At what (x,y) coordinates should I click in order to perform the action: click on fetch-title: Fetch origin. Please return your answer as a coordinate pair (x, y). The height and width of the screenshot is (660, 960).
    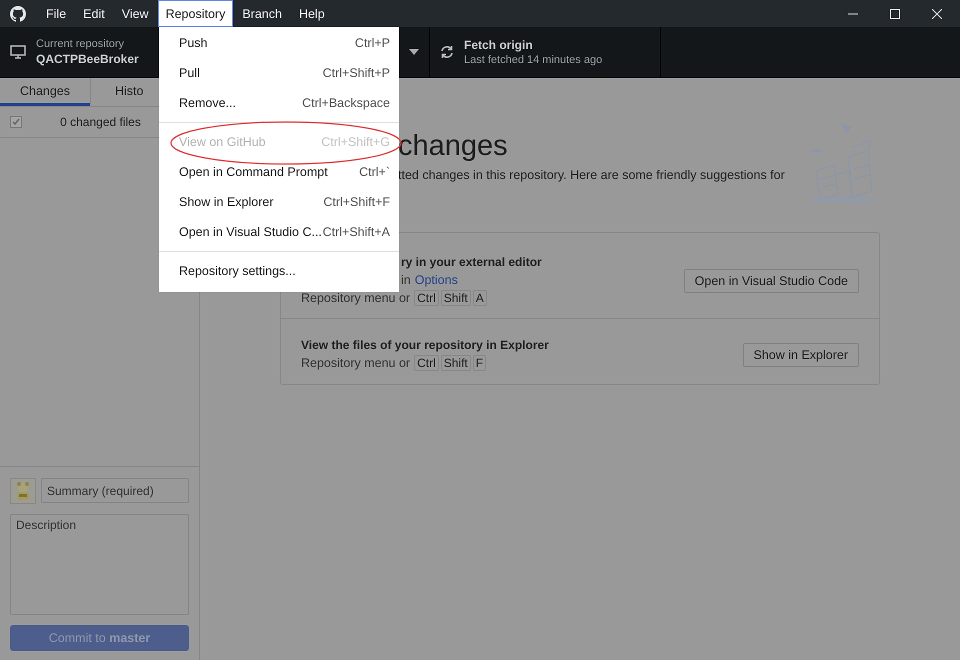
    Looking at the image, I should click on (533, 45).